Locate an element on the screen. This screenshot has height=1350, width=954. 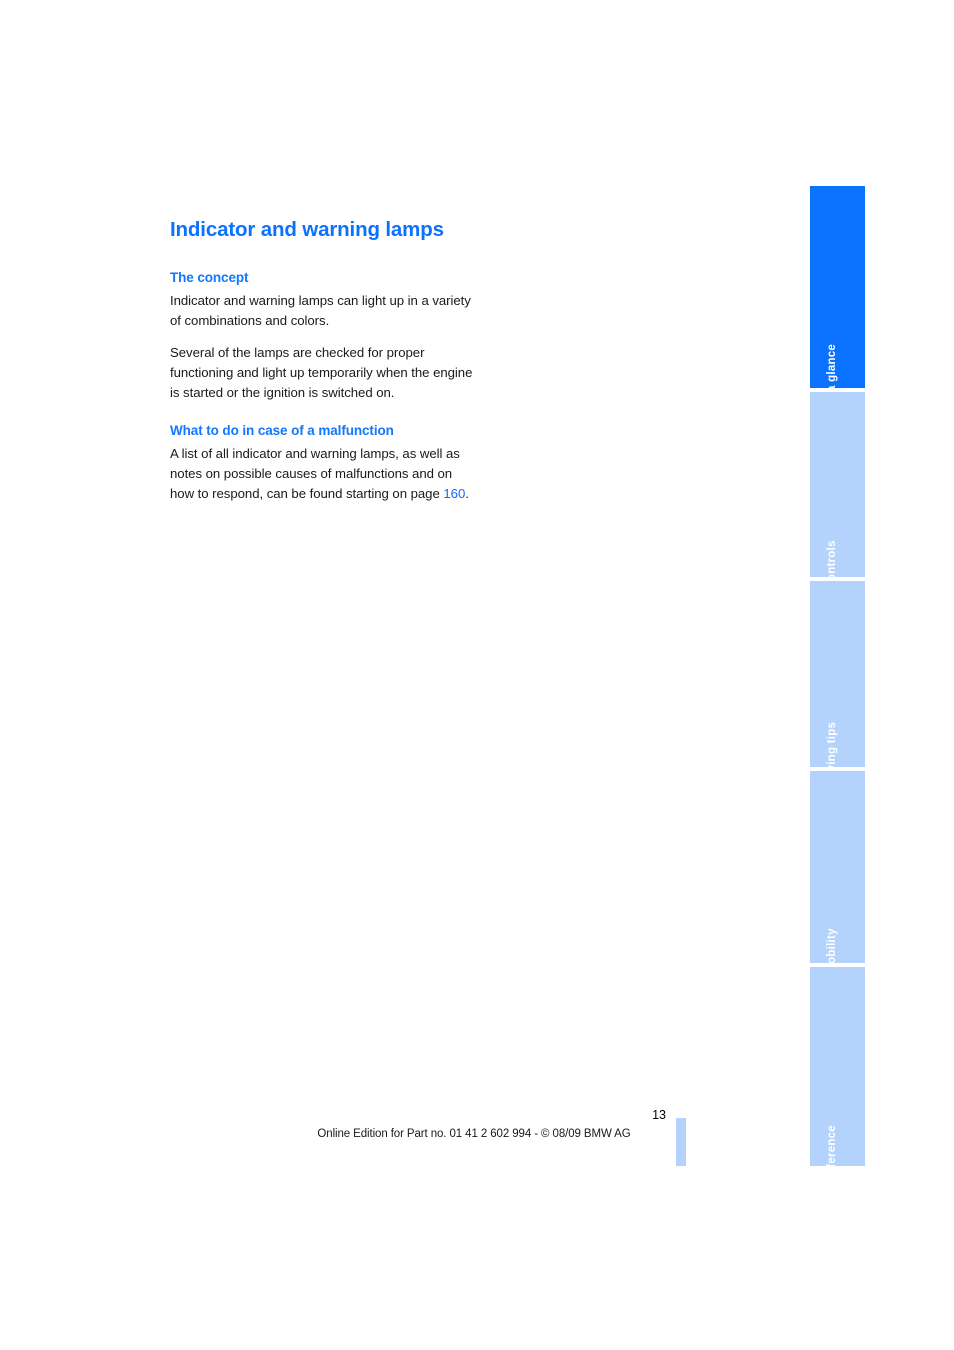
page-title: Indicator and warning lamps is located at coordinates (307, 229).